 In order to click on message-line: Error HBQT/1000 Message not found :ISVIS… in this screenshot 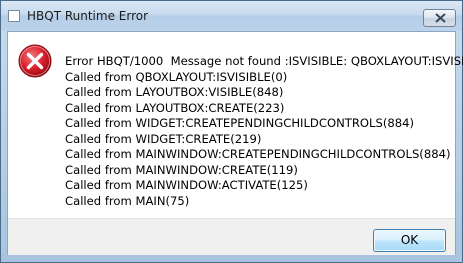, I will do `click(264, 61)`.